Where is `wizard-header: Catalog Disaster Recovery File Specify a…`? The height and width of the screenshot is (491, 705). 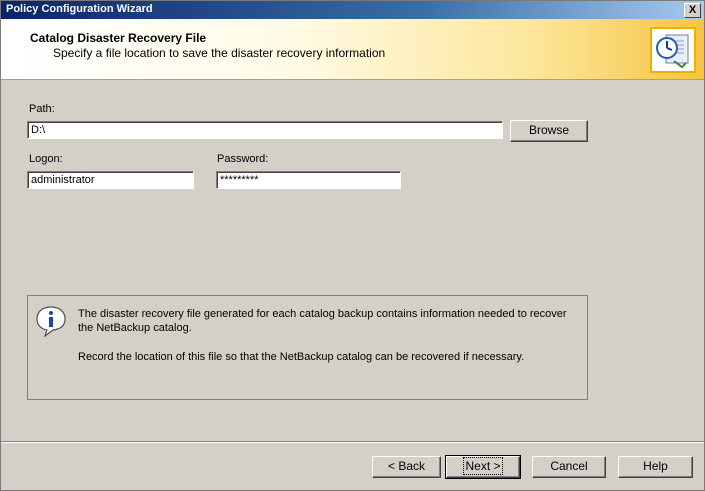
wizard-header: Catalog Disaster Recovery File Specify a… is located at coordinates (352, 49).